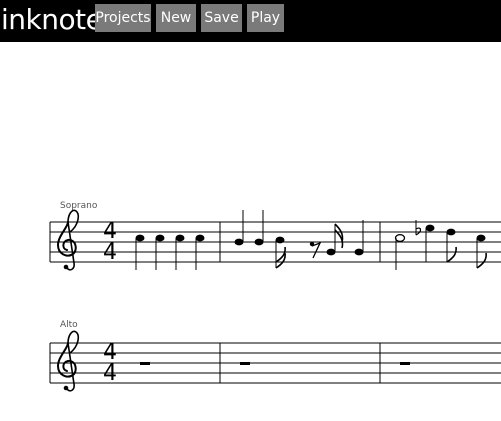 The image size is (501, 421). Describe the element at coordinates (79, 206) in the screenshot. I see `staff-label-soprano: Soprano` at that location.